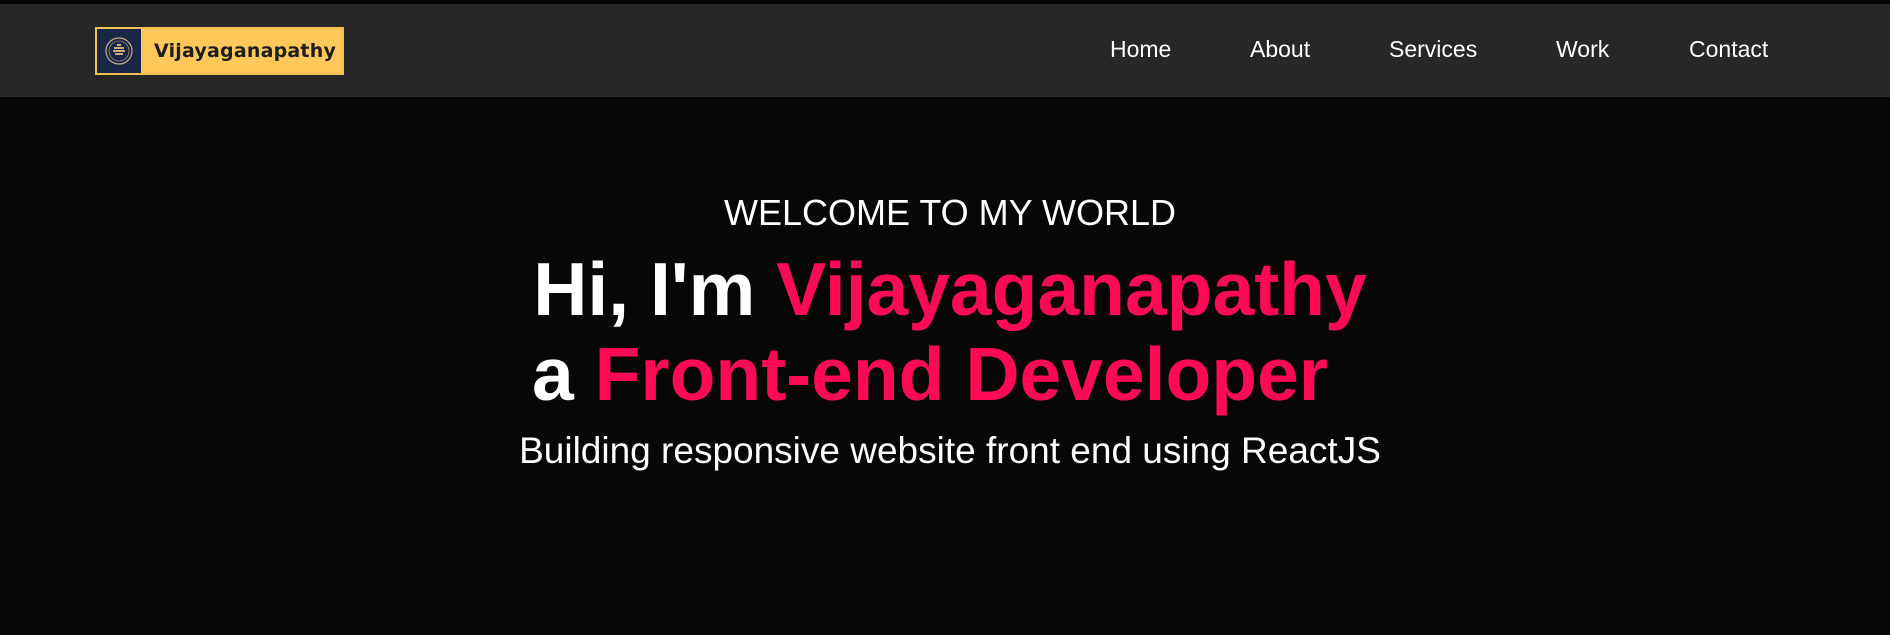  What do you see at coordinates (1140, 49) in the screenshot?
I see `nav-home-link: Home` at bounding box center [1140, 49].